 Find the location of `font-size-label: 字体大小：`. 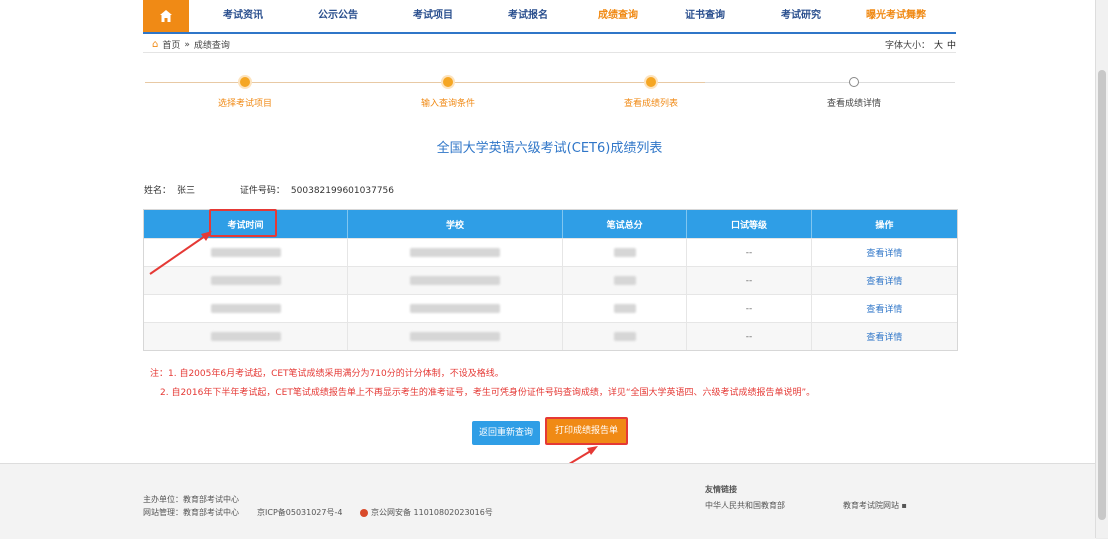

font-size-label: 字体大小： is located at coordinates (907, 46).